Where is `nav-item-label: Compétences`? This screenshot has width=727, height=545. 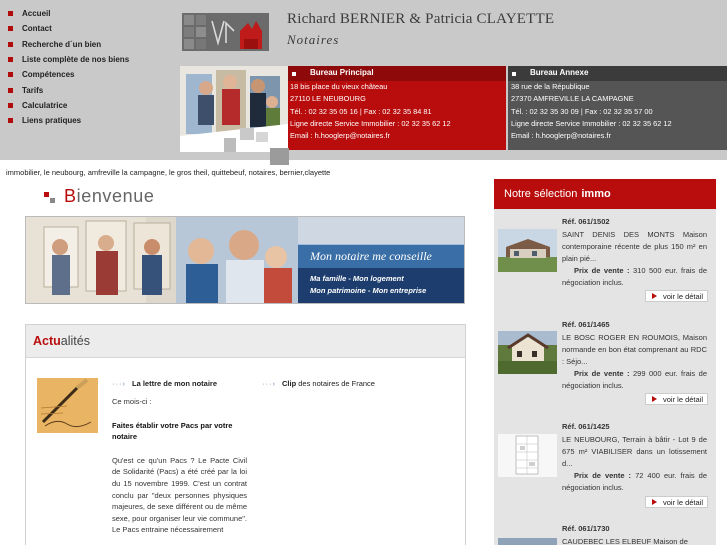 nav-item-label: Compétences is located at coordinates (48, 75).